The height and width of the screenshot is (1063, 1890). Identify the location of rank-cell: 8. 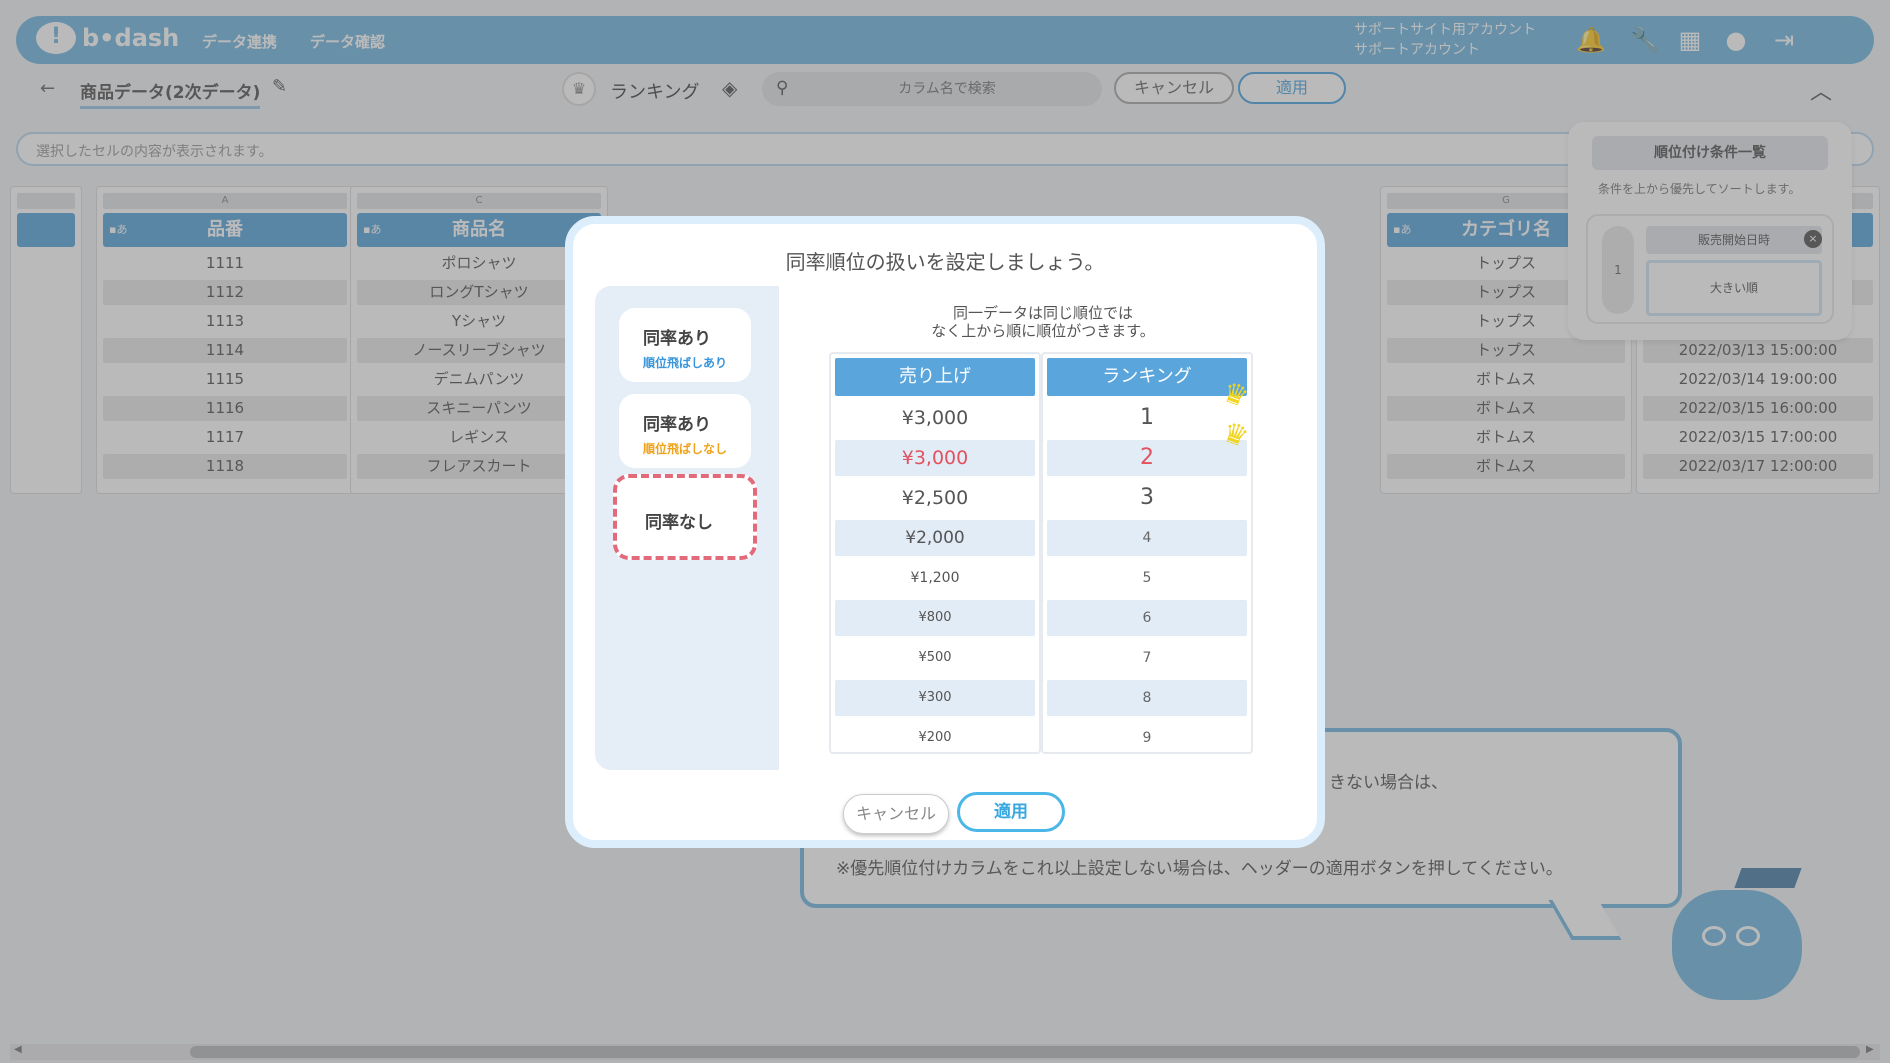
(1147, 698).